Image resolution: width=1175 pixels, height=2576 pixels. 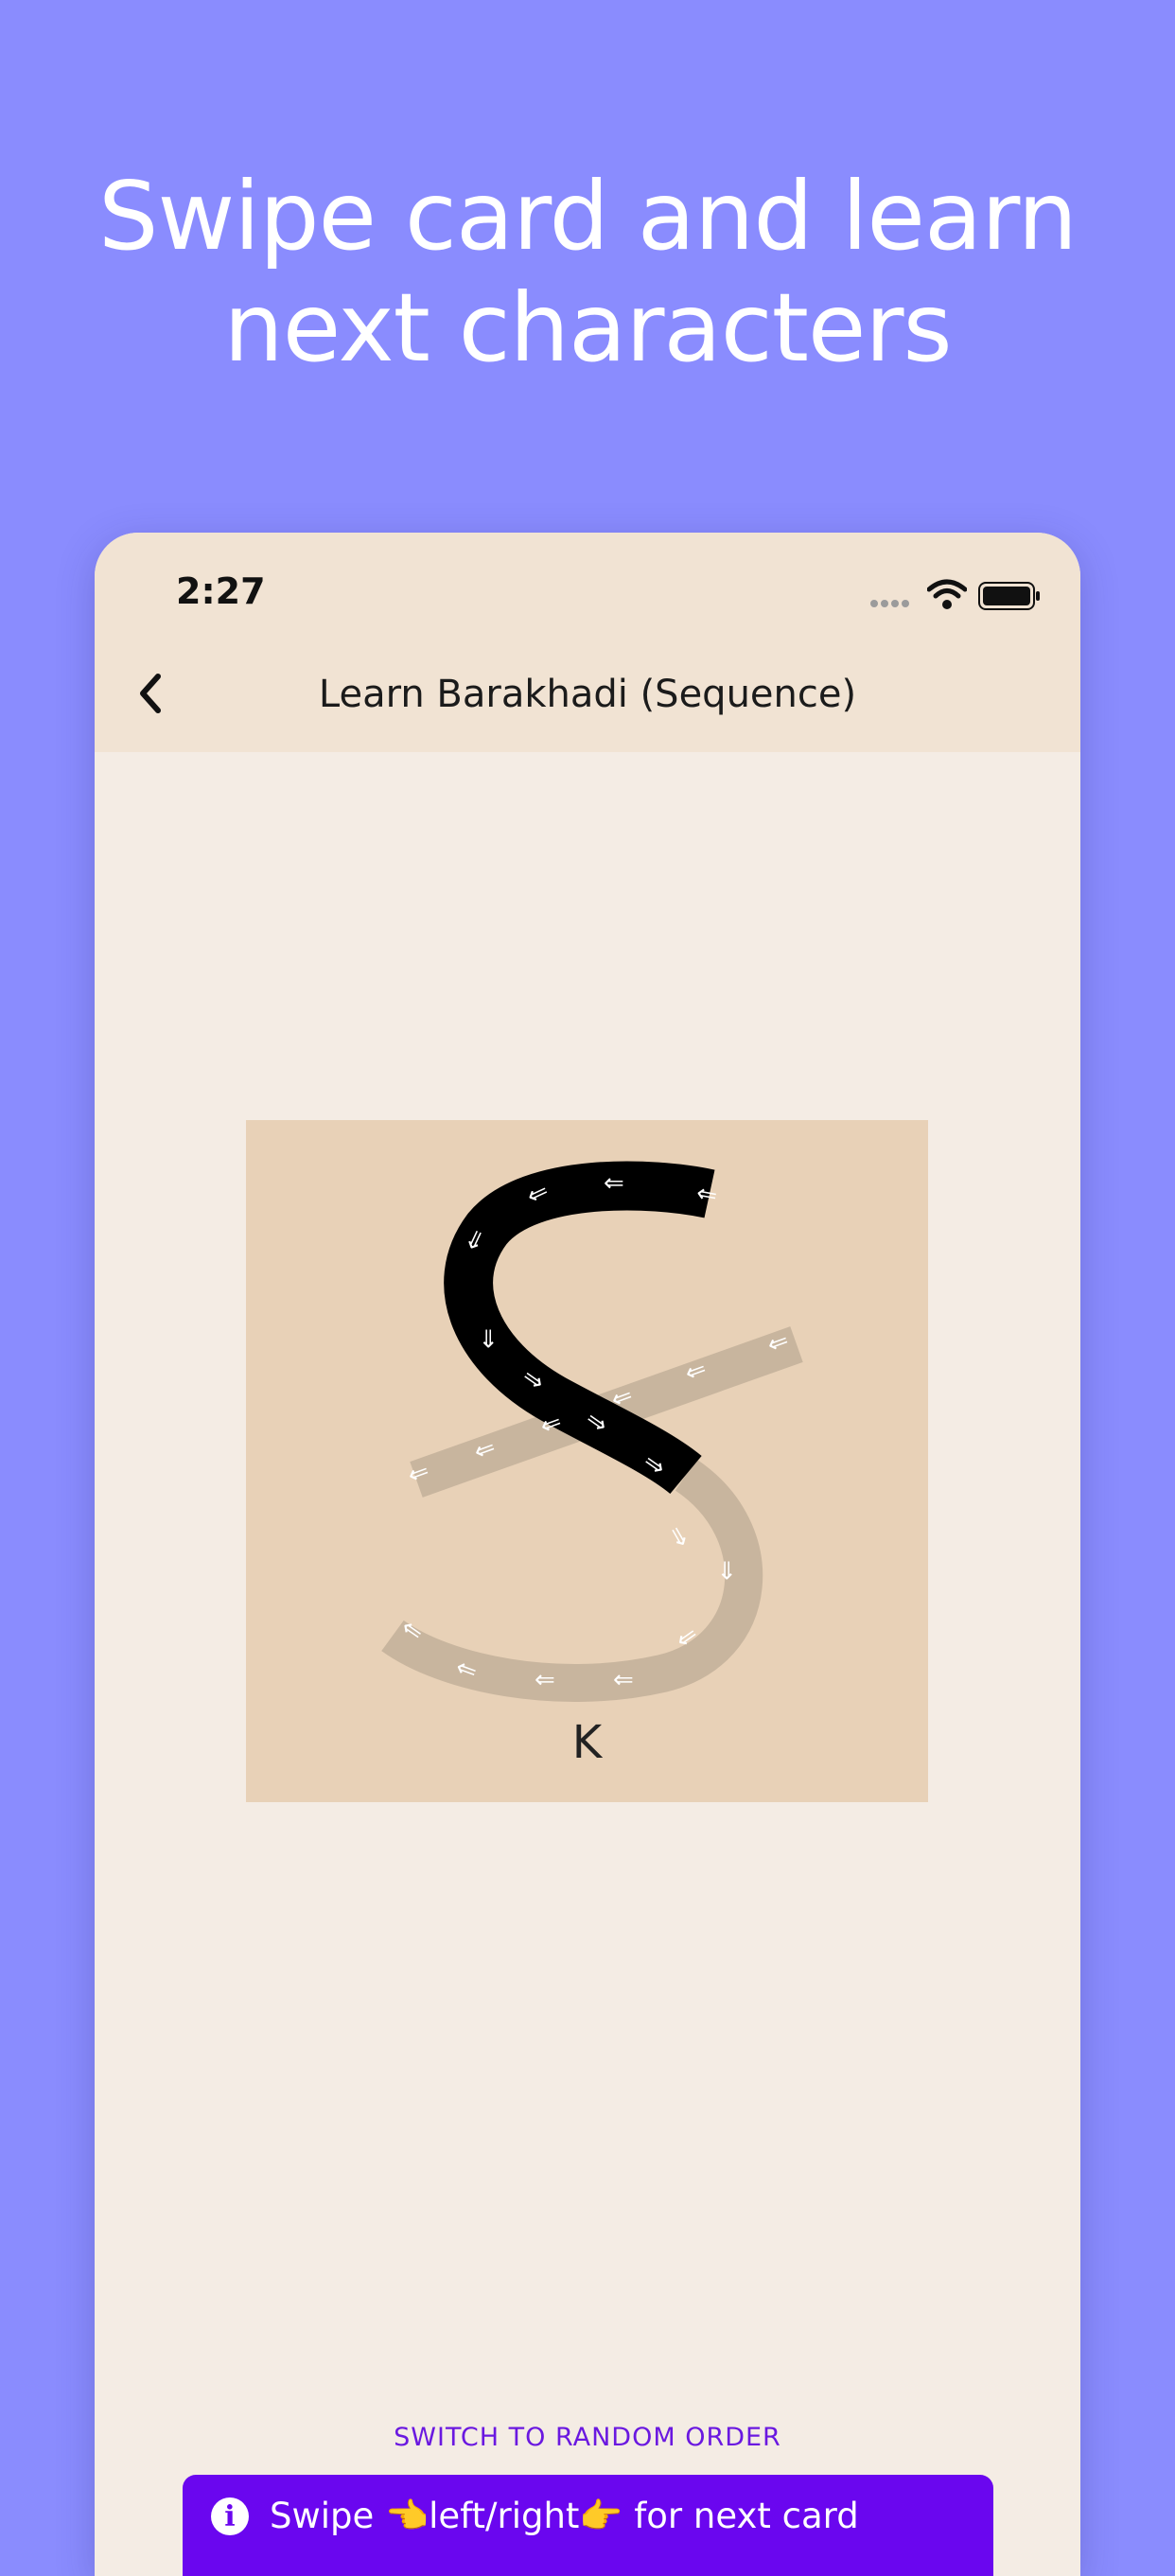 I want to click on arrow-12: ⇐, so click(x=623, y=1680).